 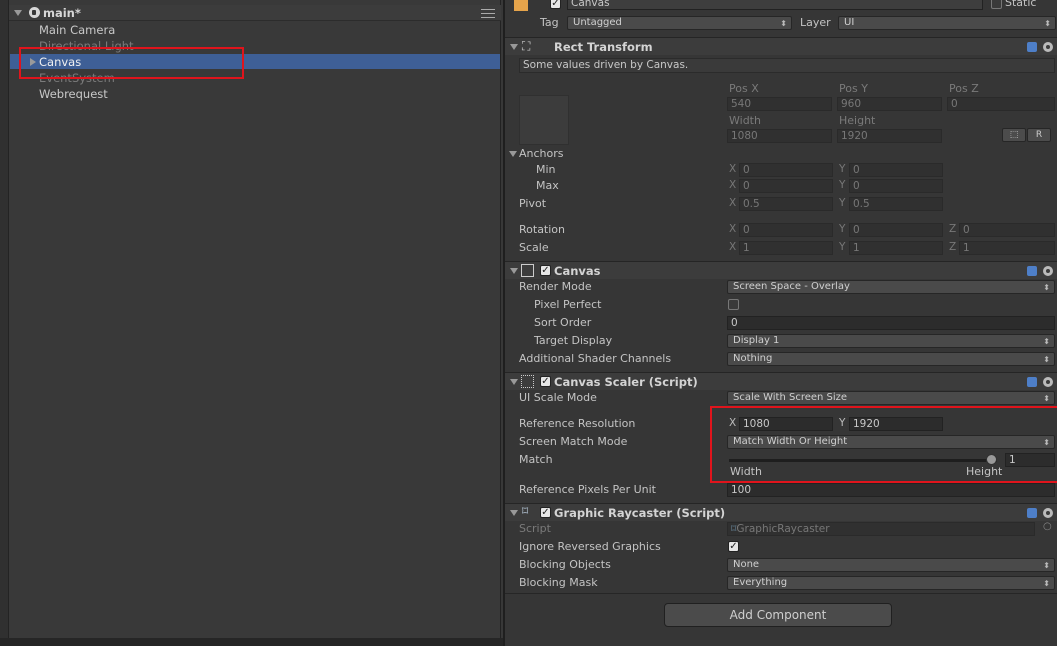 I want to click on active-checkbox: ✓, so click(x=555, y=4).